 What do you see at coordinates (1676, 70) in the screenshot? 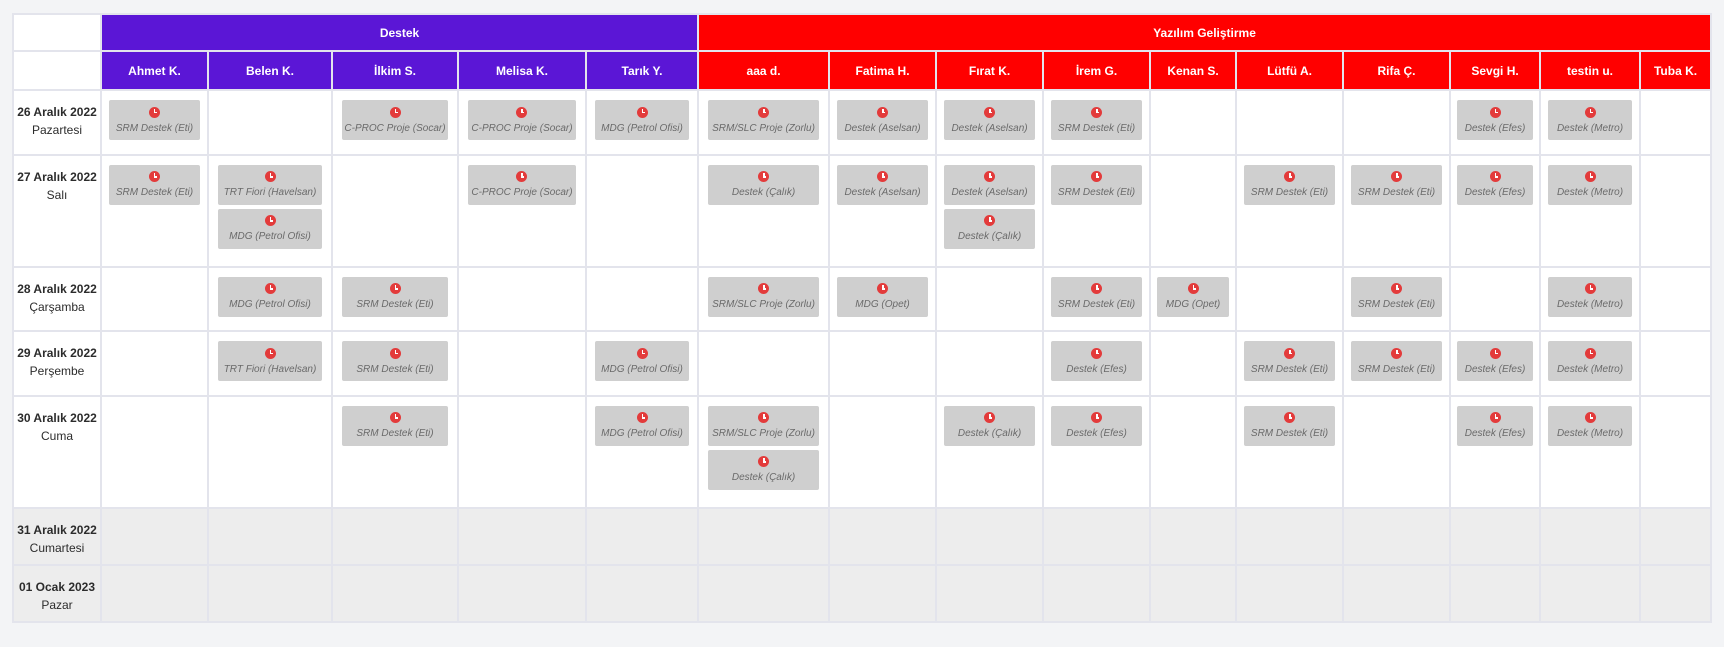
I see `person-header: Tuba K.` at bounding box center [1676, 70].